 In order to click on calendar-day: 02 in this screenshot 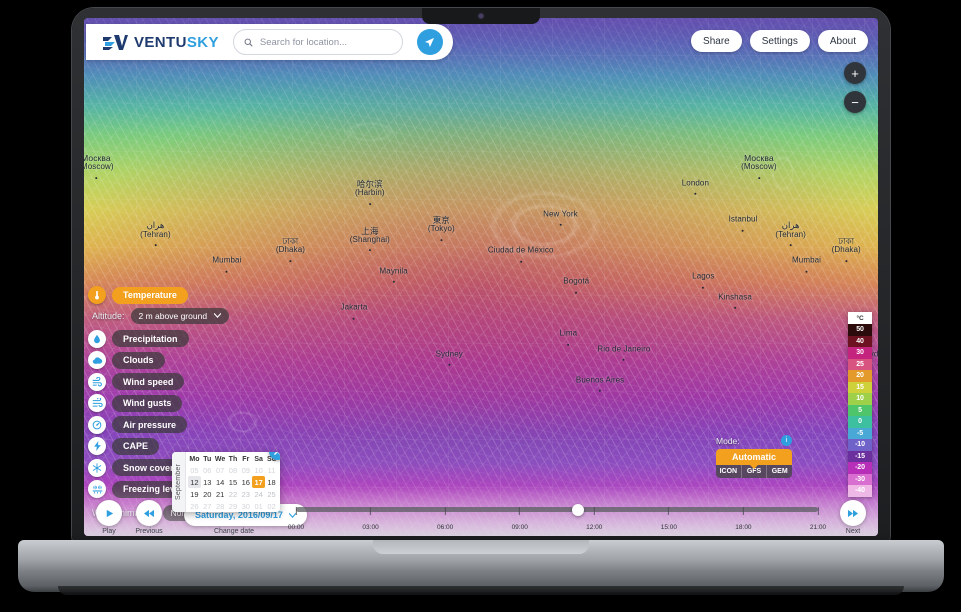, I will do `click(271, 506)`.